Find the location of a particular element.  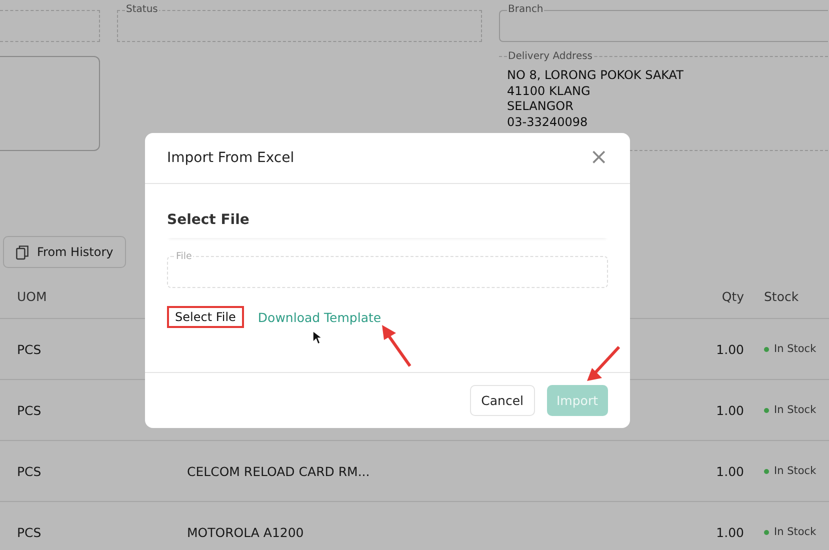

copy-icon is located at coordinates (22, 252).